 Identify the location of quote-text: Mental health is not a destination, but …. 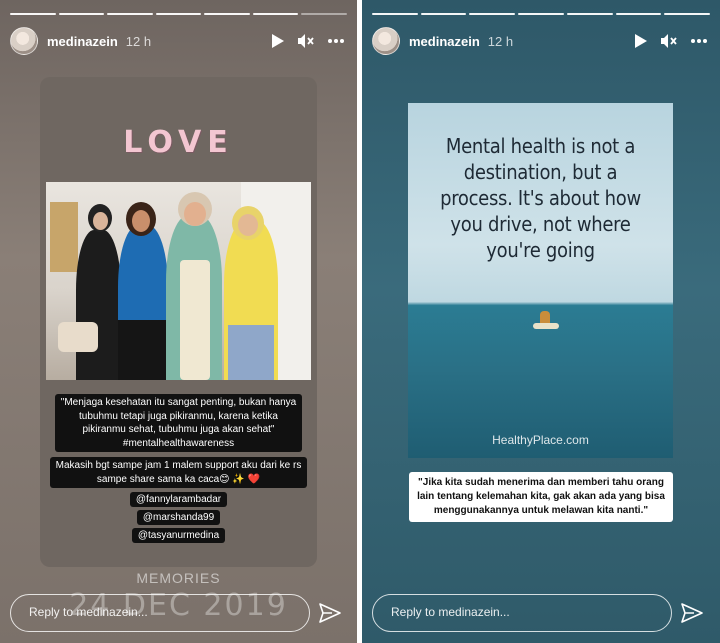
(540, 198).